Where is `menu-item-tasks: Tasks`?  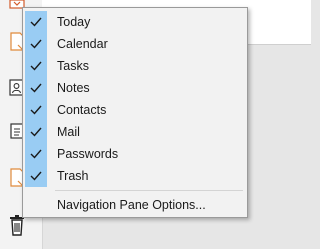 menu-item-tasks: Tasks is located at coordinates (135, 66).